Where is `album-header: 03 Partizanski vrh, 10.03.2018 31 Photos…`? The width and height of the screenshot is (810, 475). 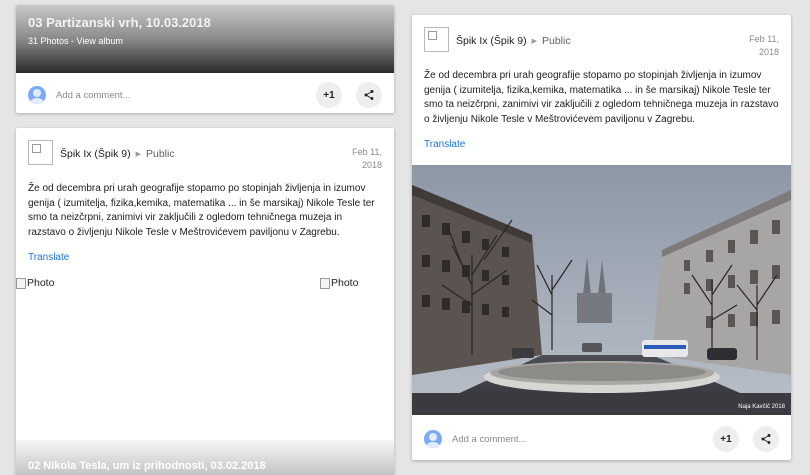
album-header: 03 Partizanski vrh, 10.03.2018 31 Photos… is located at coordinates (205, 39).